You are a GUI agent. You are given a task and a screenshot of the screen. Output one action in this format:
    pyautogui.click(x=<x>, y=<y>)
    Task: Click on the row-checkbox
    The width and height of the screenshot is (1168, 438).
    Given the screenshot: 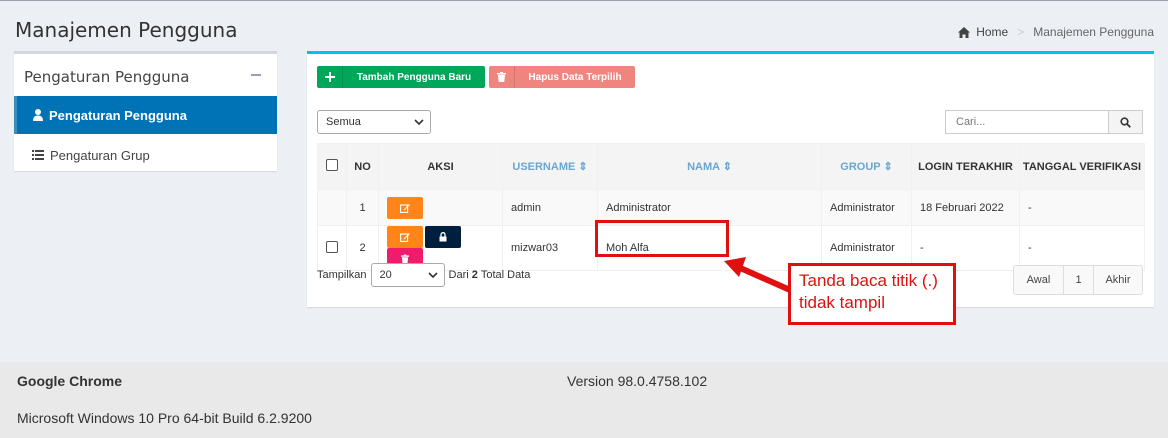 What is the action you would take?
    pyautogui.click(x=332, y=246)
    